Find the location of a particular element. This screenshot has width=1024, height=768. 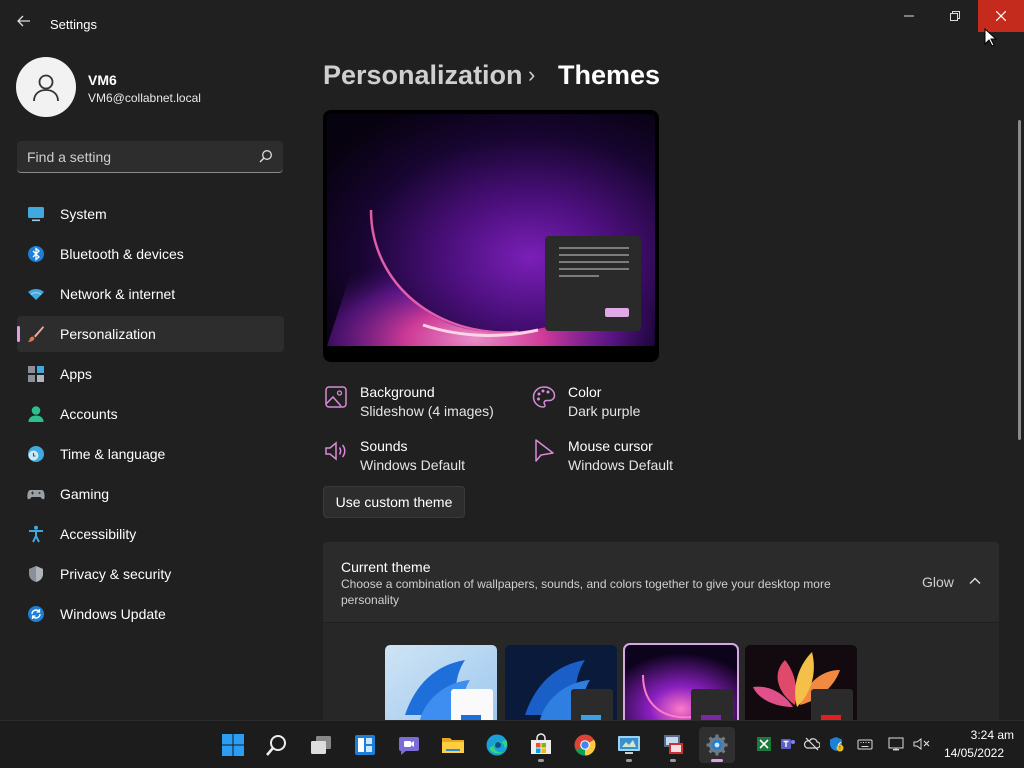

current-theme-value: Glow is located at coordinates (938, 582).